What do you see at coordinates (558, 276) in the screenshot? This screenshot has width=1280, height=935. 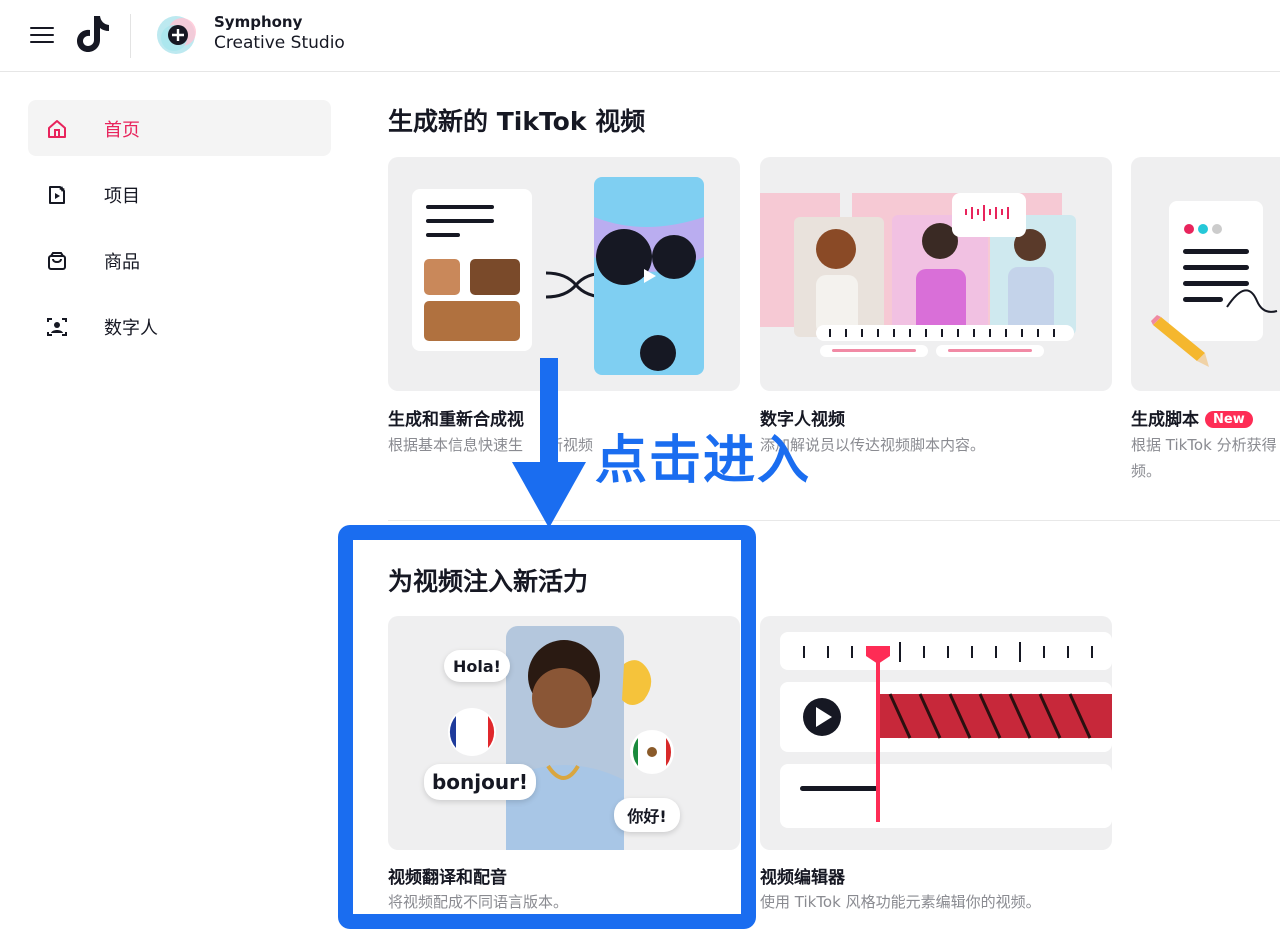 I see `remix-illustration-icon` at bounding box center [558, 276].